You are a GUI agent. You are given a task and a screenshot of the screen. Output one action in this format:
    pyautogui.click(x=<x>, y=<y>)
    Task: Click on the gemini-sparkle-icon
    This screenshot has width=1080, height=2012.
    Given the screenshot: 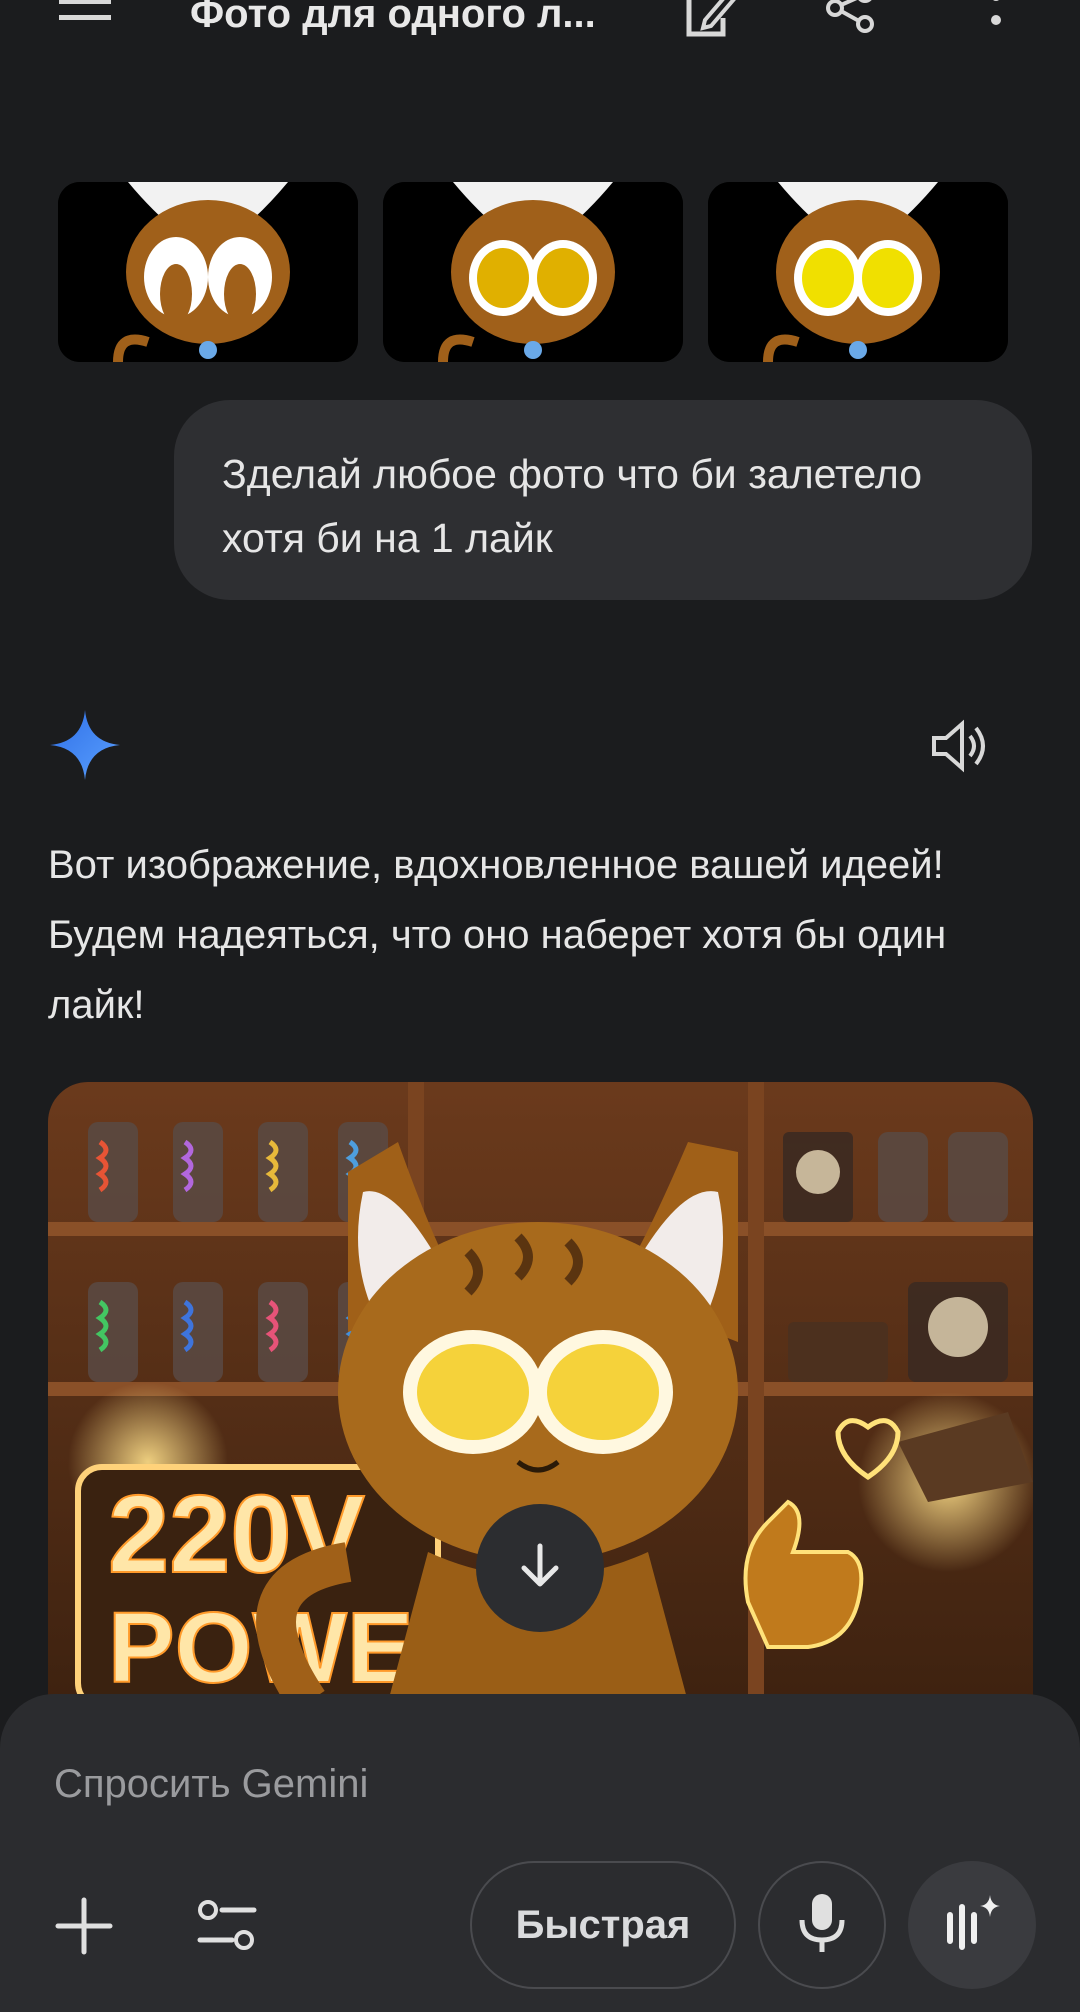 What is the action you would take?
    pyautogui.click(x=85, y=745)
    